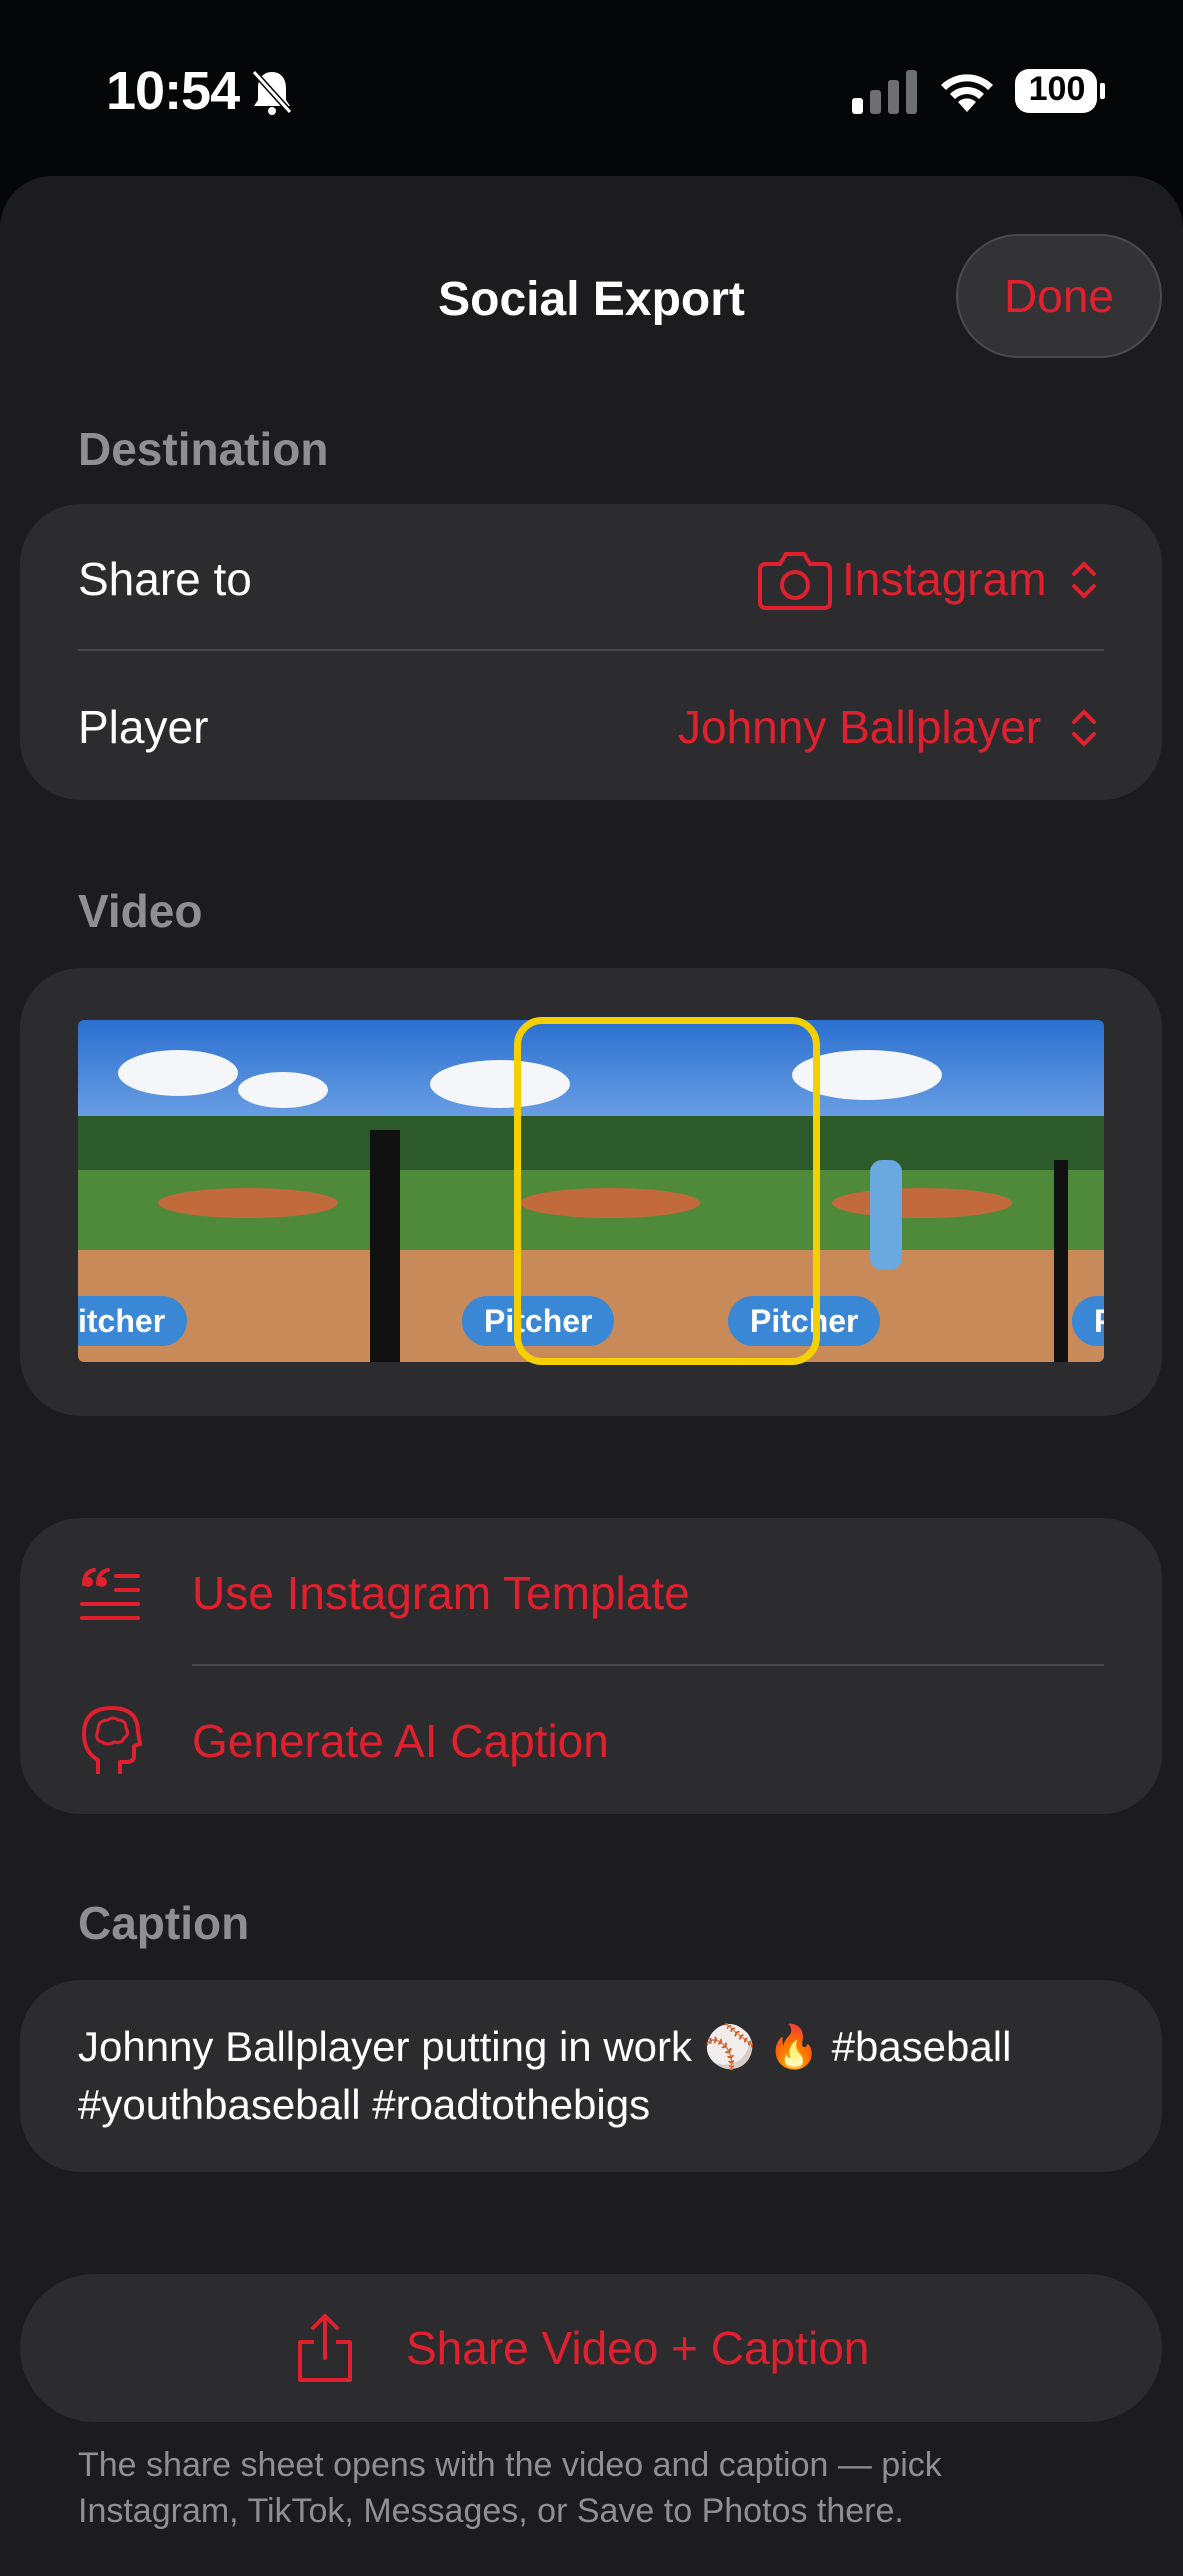 This screenshot has height=2576, width=1183. I want to click on share-video-caption-label: Share Video + Caption, so click(638, 2348).